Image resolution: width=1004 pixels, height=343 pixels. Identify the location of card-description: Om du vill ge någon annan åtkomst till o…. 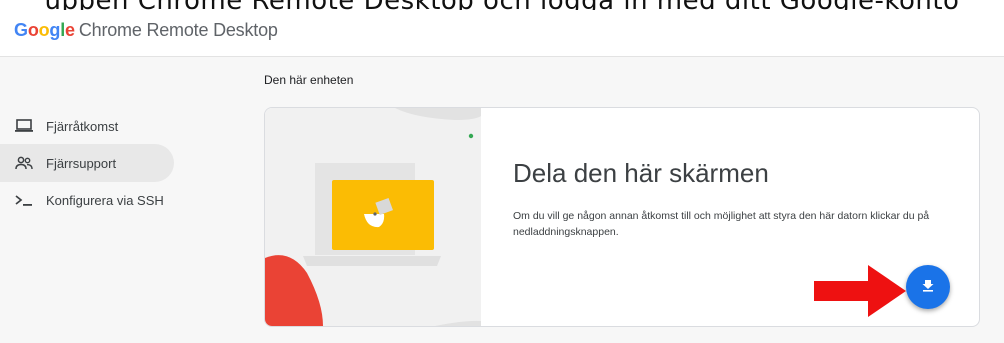
(721, 224).